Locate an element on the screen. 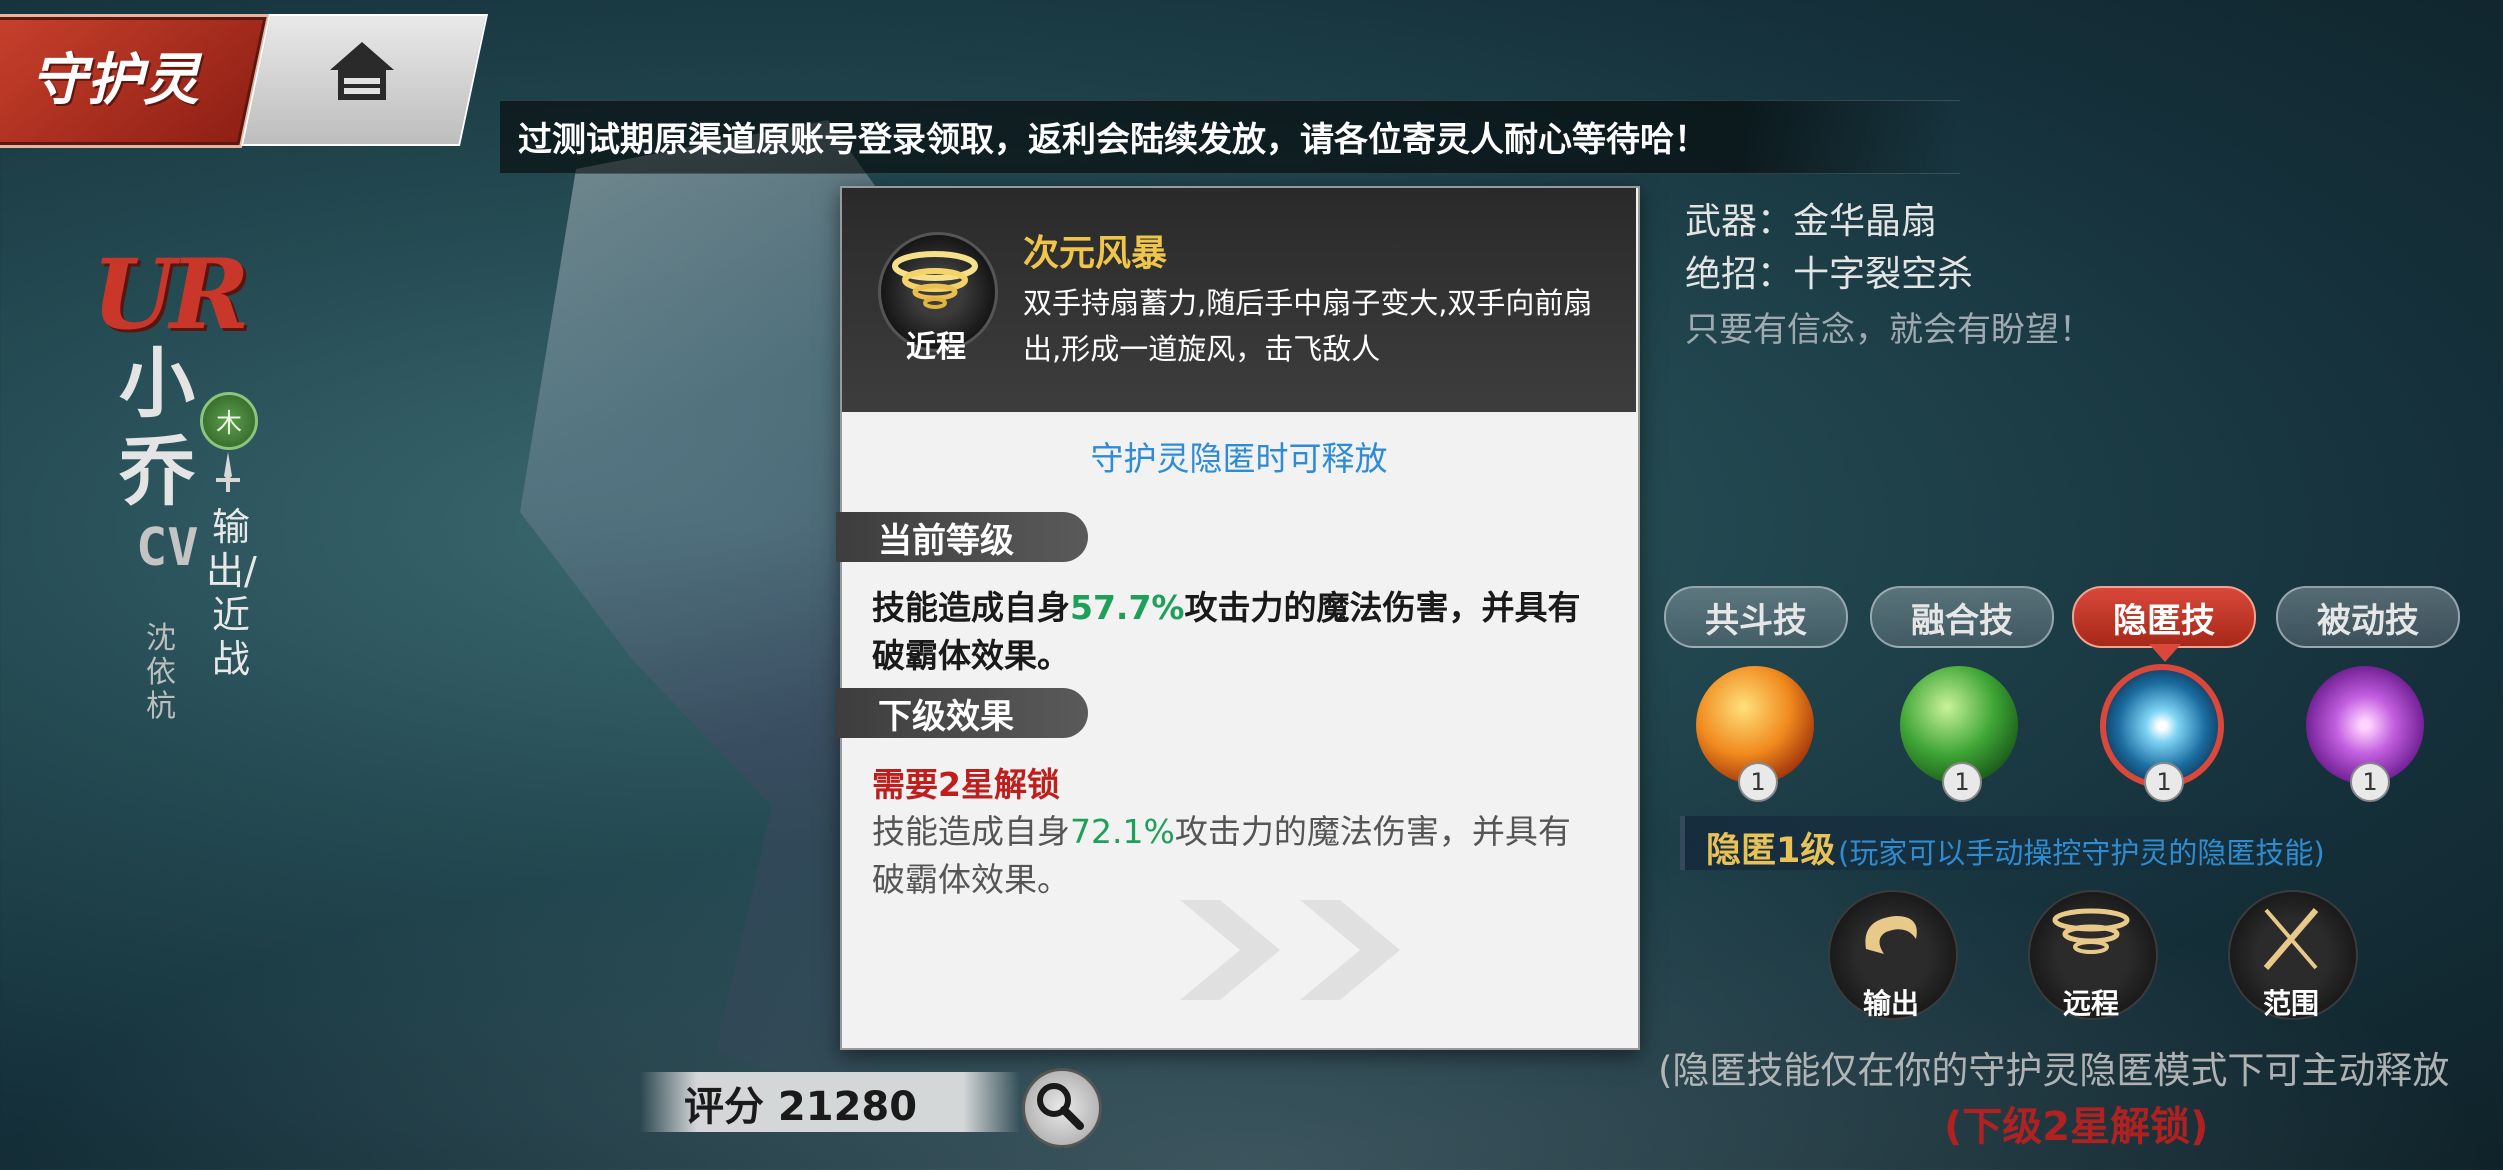 Image resolution: width=2503 pixels, height=1170 pixels. cross-blade-icon is located at coordinates (2291, 939).